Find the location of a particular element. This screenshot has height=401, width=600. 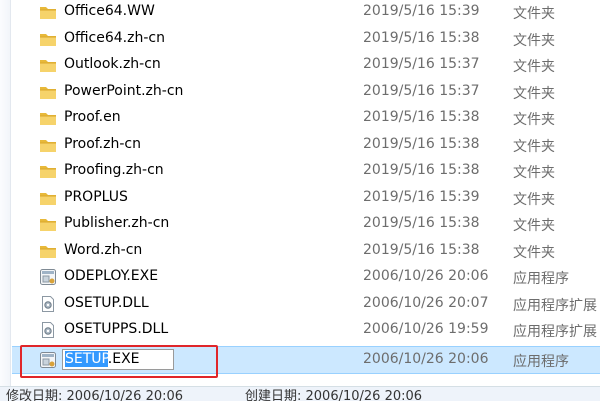

file-name: Proof.zh-cn is located at coordinates (102, 143).